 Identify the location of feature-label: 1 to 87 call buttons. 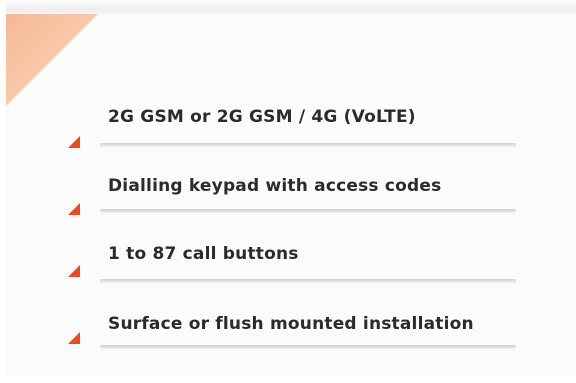
(203, 254).